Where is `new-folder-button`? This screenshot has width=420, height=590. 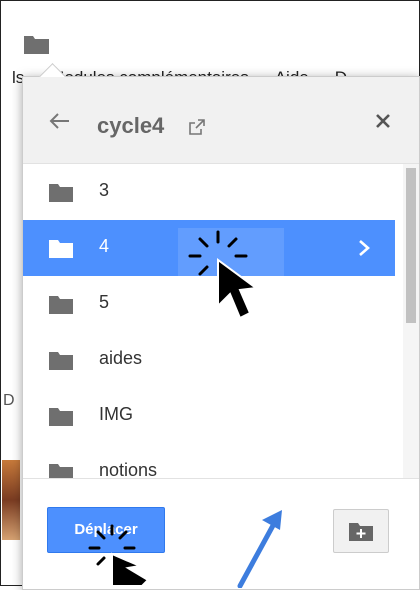
new-folder-button is located at coordinates (361, 531).